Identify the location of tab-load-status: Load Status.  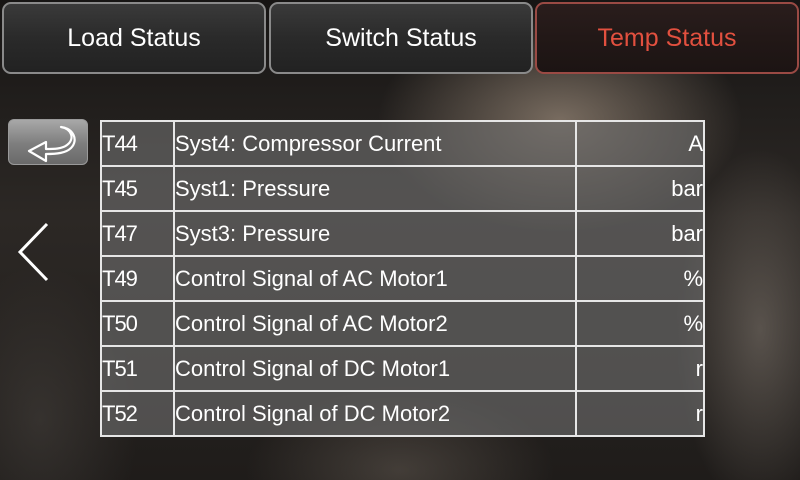
(134, 38).